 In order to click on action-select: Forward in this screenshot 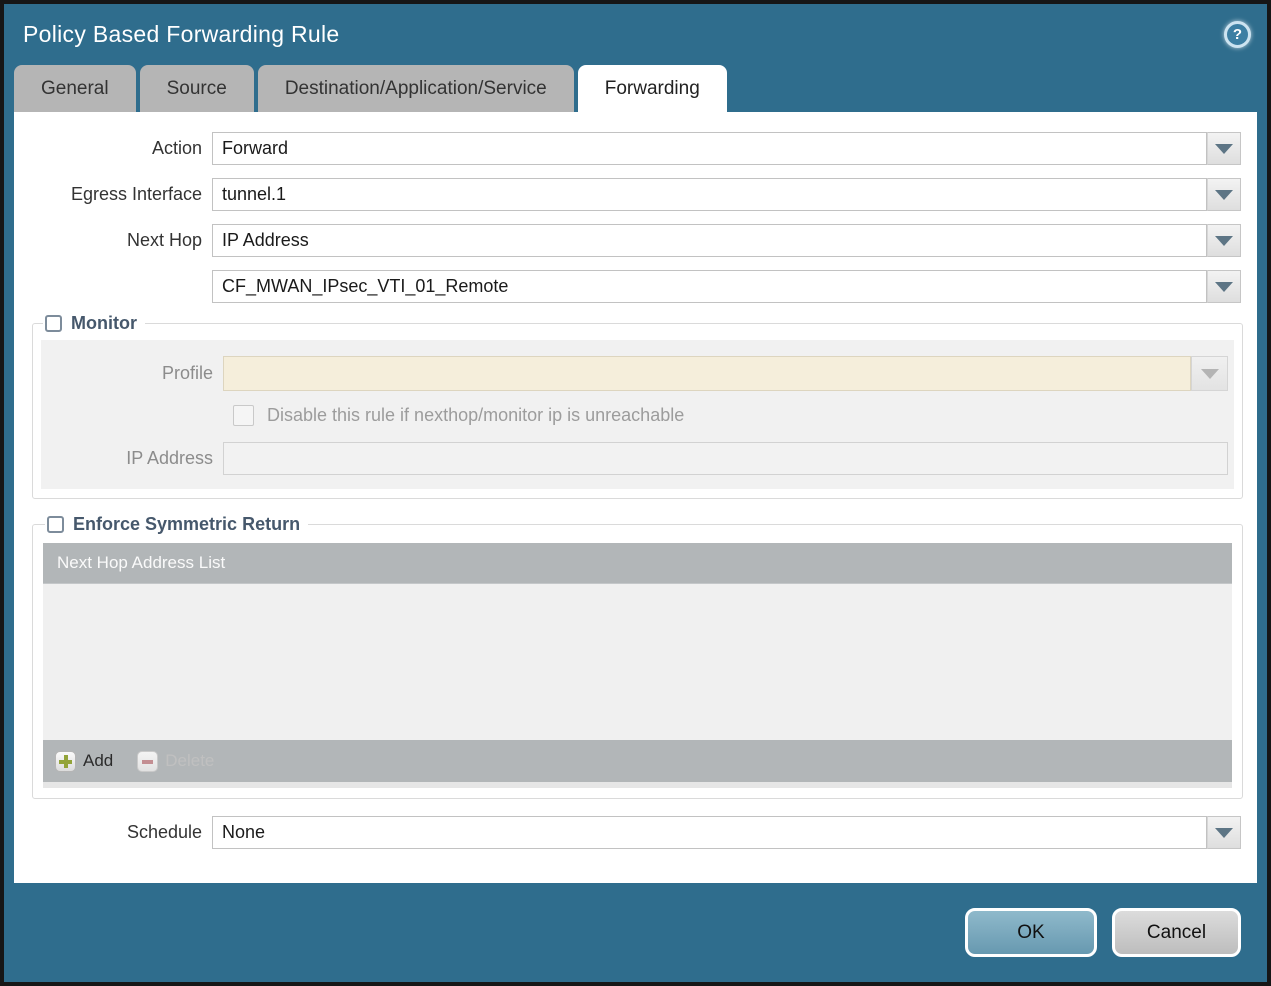, I will do `click(709, 148)`.